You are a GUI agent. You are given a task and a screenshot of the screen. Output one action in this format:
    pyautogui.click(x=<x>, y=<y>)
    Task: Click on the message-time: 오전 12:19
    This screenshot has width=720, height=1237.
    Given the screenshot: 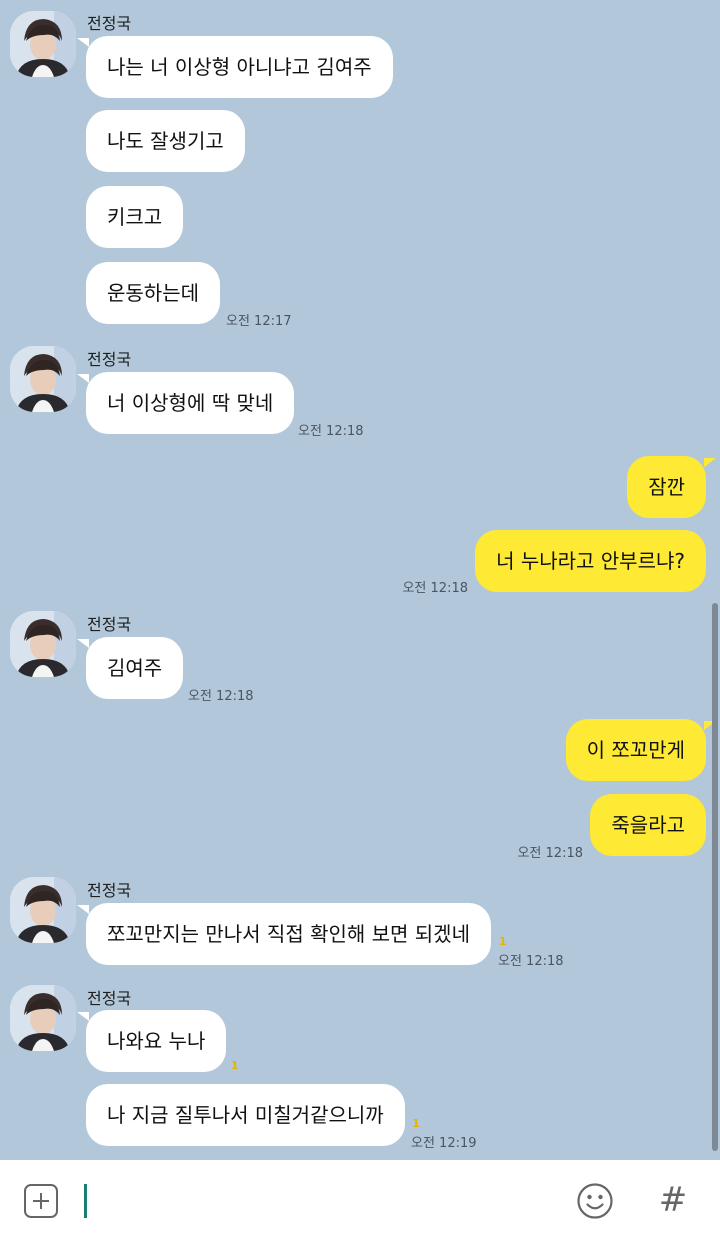 What is the action you would take?
    pyautogui.click(x=444, y=1143)
    